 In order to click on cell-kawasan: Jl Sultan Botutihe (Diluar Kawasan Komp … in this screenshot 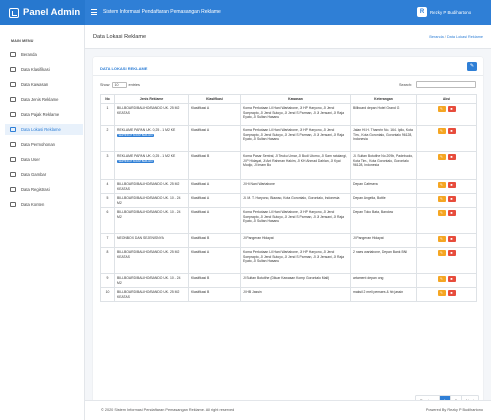, I will do `click(295, 281)`.